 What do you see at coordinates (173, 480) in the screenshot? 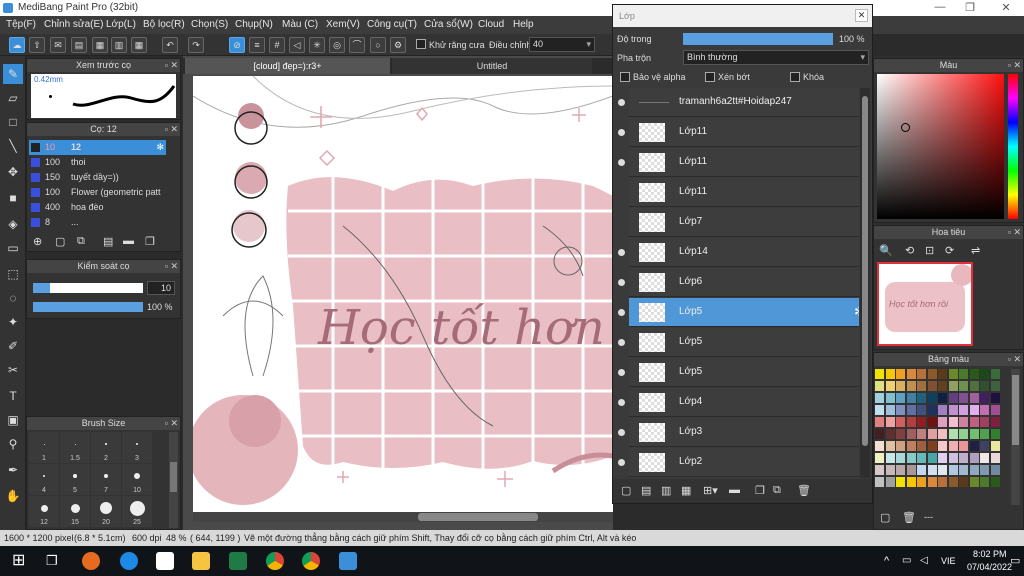
I see `brush-size-scrollbar` at bounding box center [173, 480].